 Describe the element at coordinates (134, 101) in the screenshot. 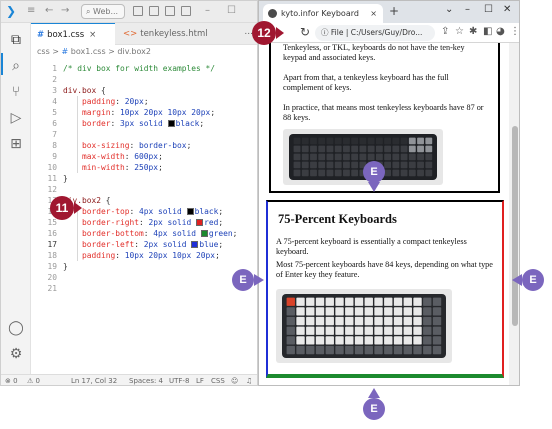

I see `code-token: 20px` at that location.